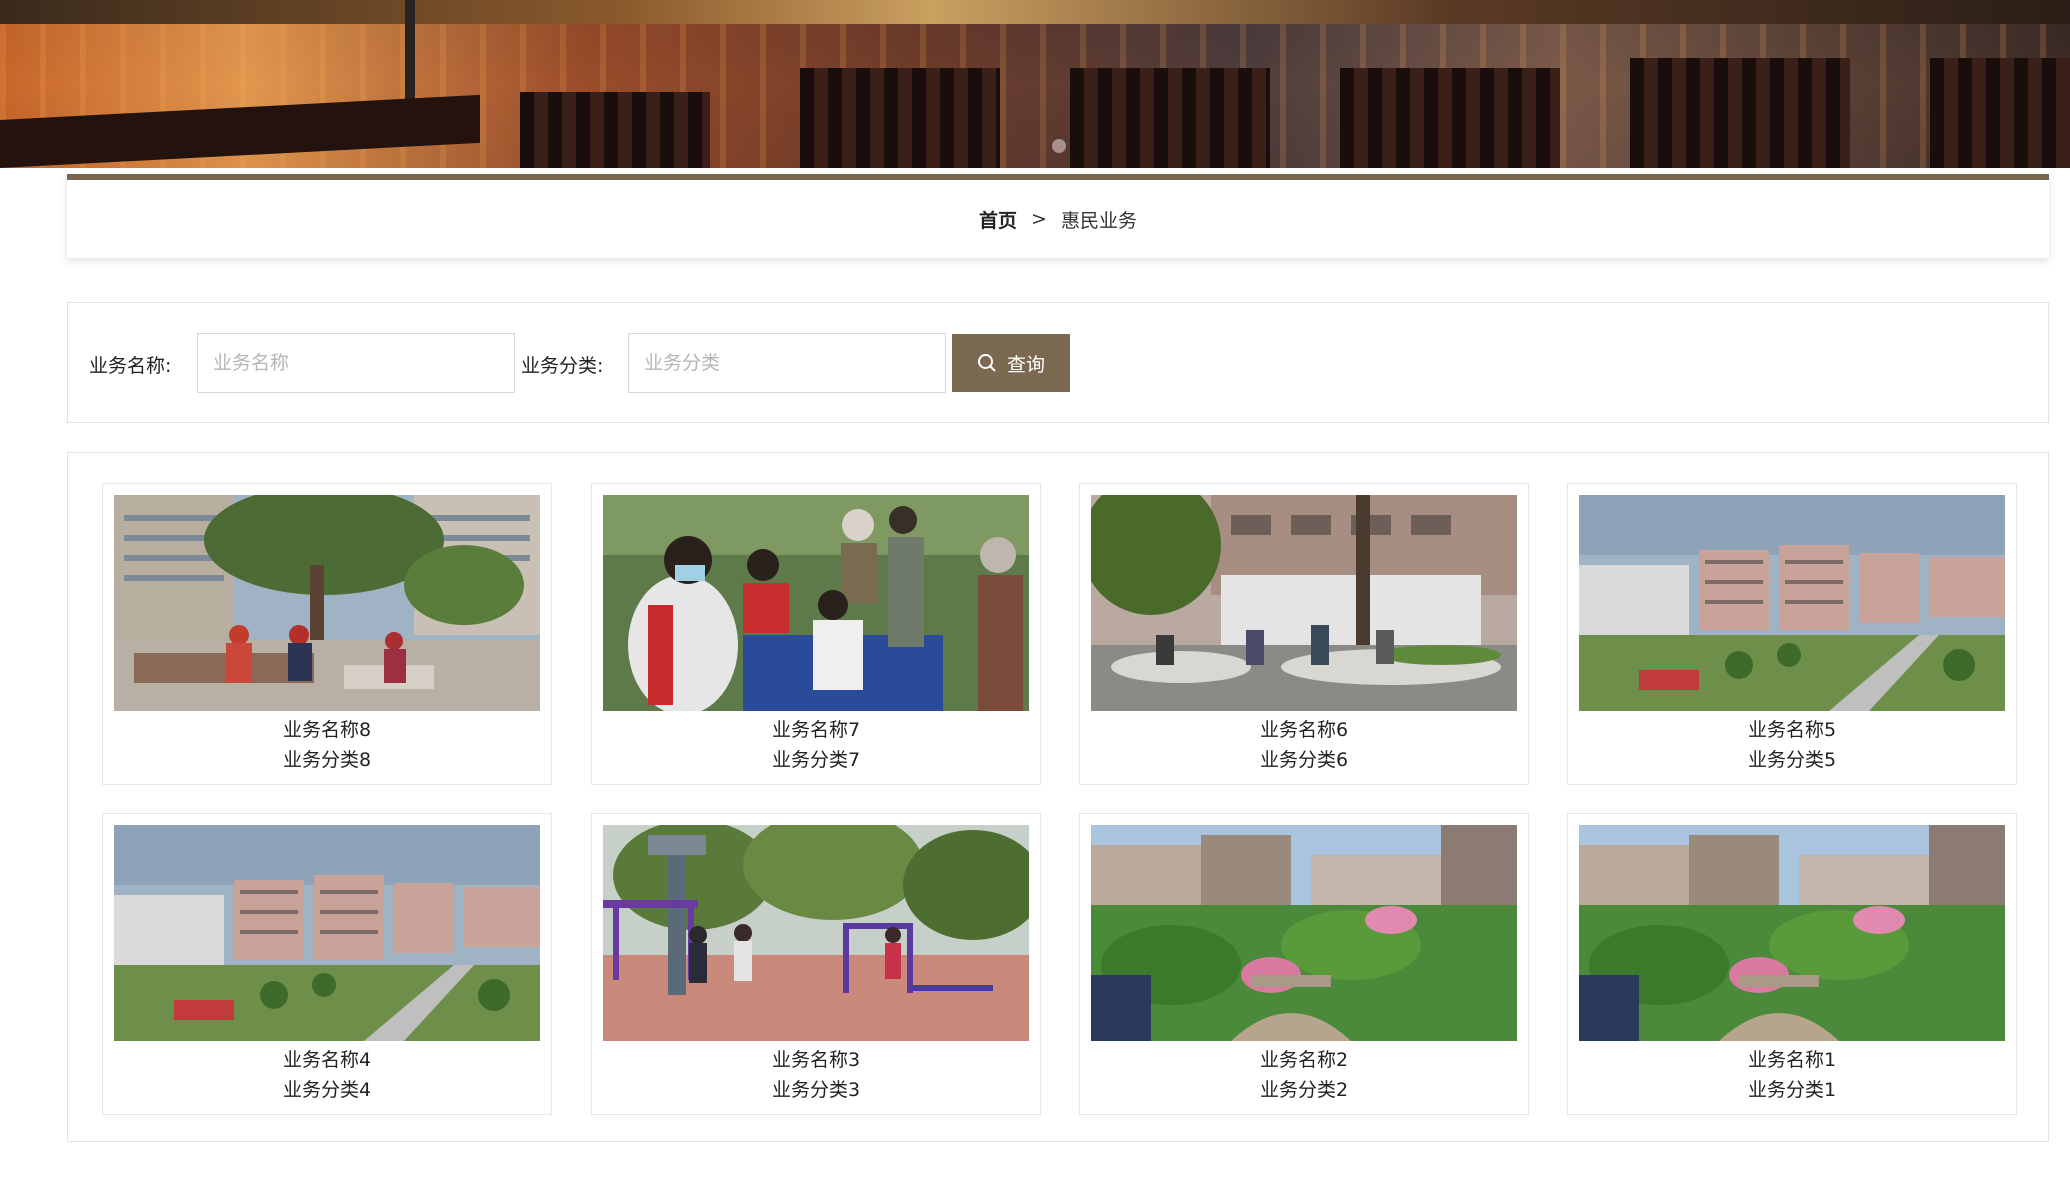 The height and width of the screenshot is (1197, 2070). Describe the element at coordinates (1059, 146) in the screenshot. I see `carousel-dot` at that location.